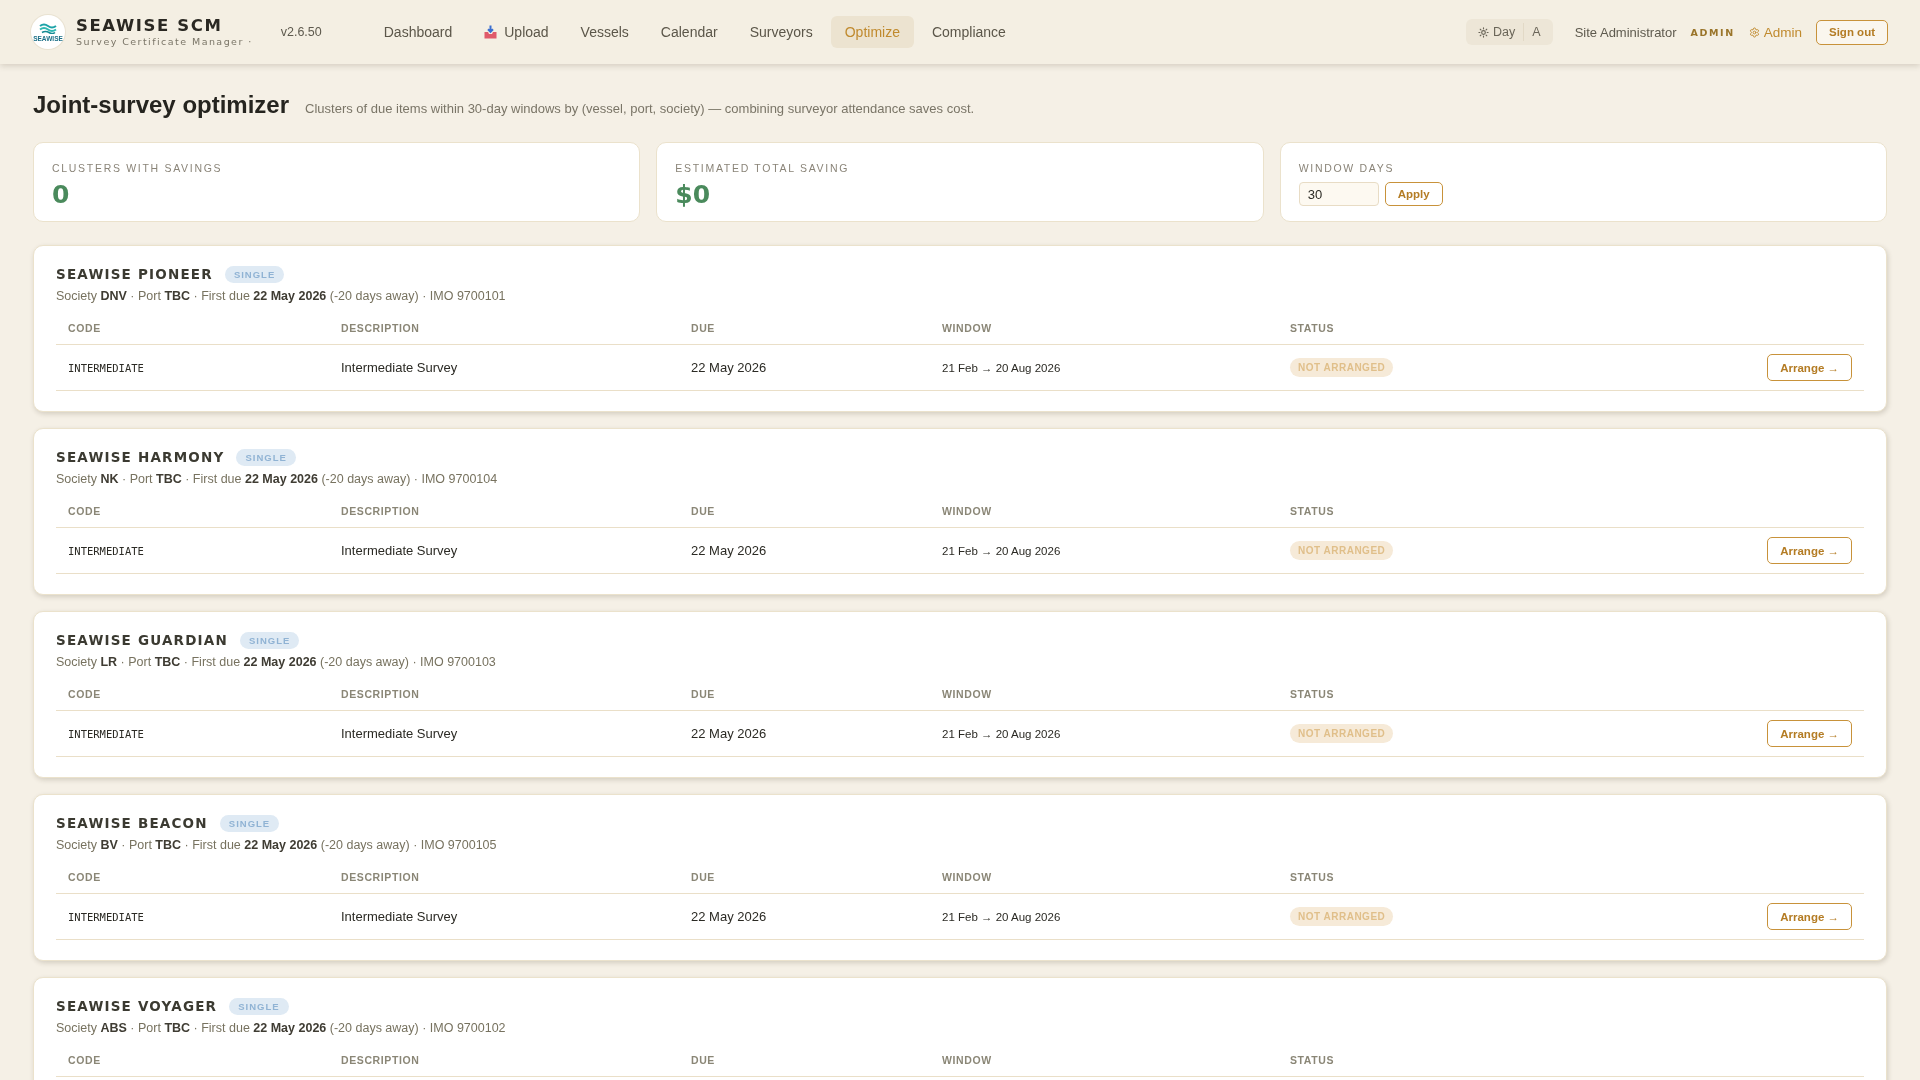  Describe the element at coordinates (276, 845) in the screenshot. I see `vessel-meta: Society BV · Port TBC · First due 22 May 2026 (-20 days away) · IMO 9700105` at that location.